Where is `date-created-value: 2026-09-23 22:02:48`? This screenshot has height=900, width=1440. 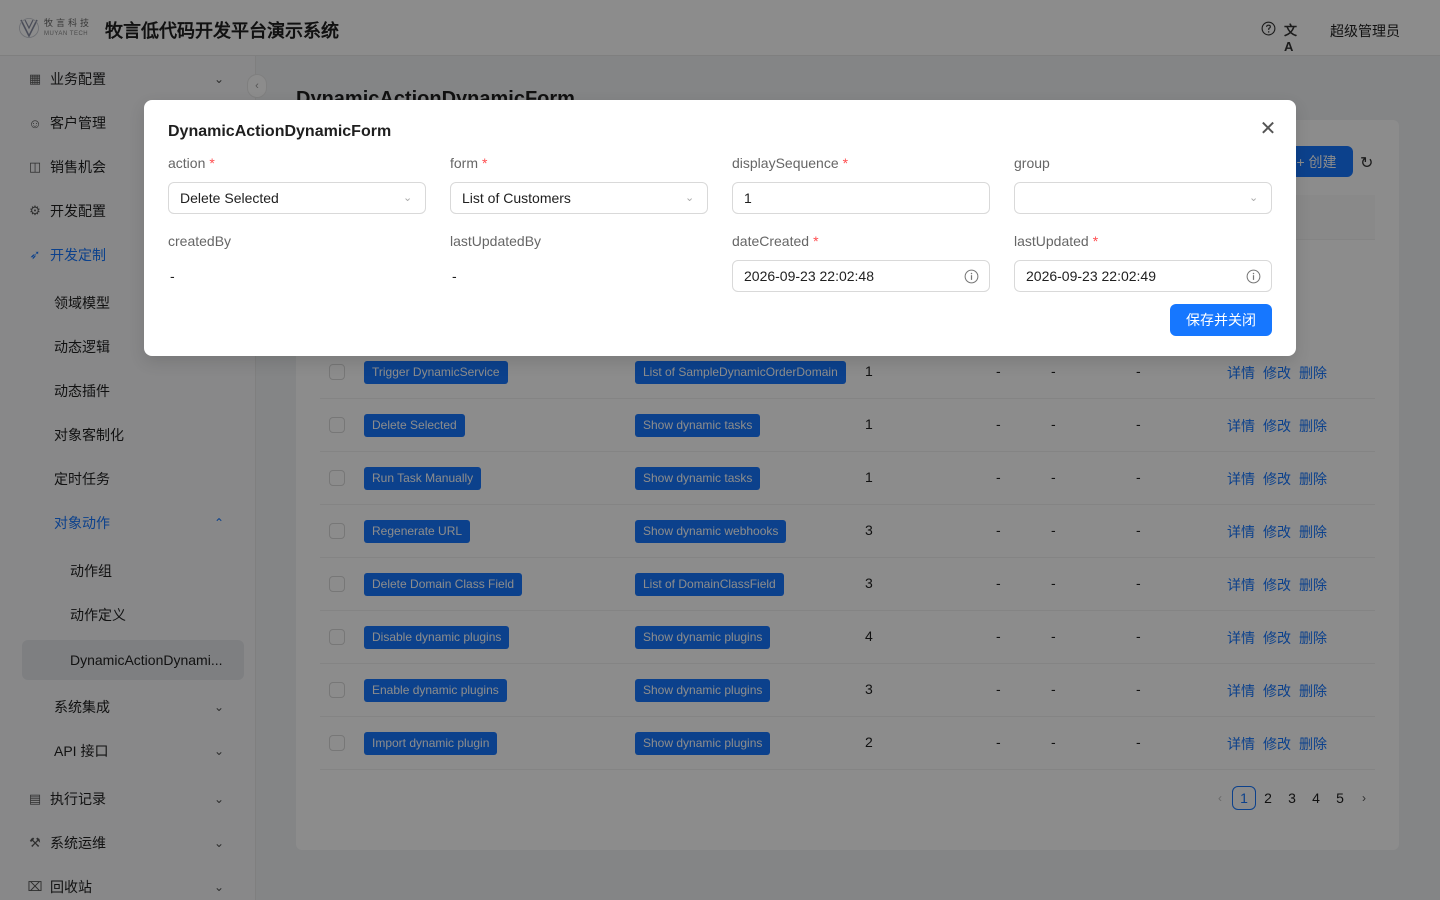 date-created-value: 2026-09-23 22:02:48 is located at coordinates (809, 276).